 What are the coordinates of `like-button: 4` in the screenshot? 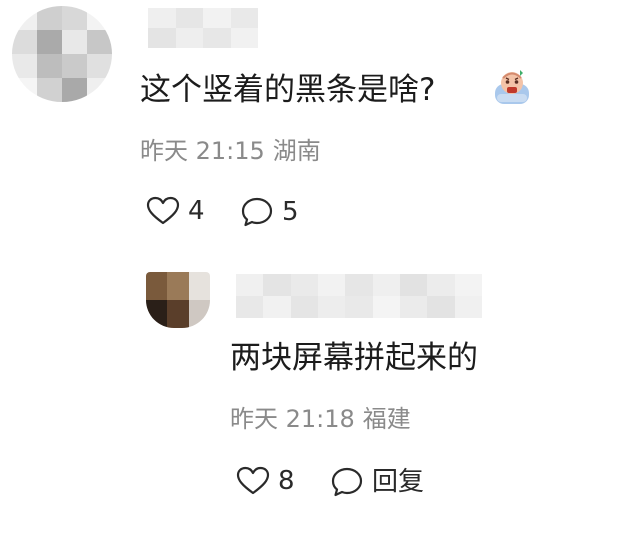 It's located at (175, 211).